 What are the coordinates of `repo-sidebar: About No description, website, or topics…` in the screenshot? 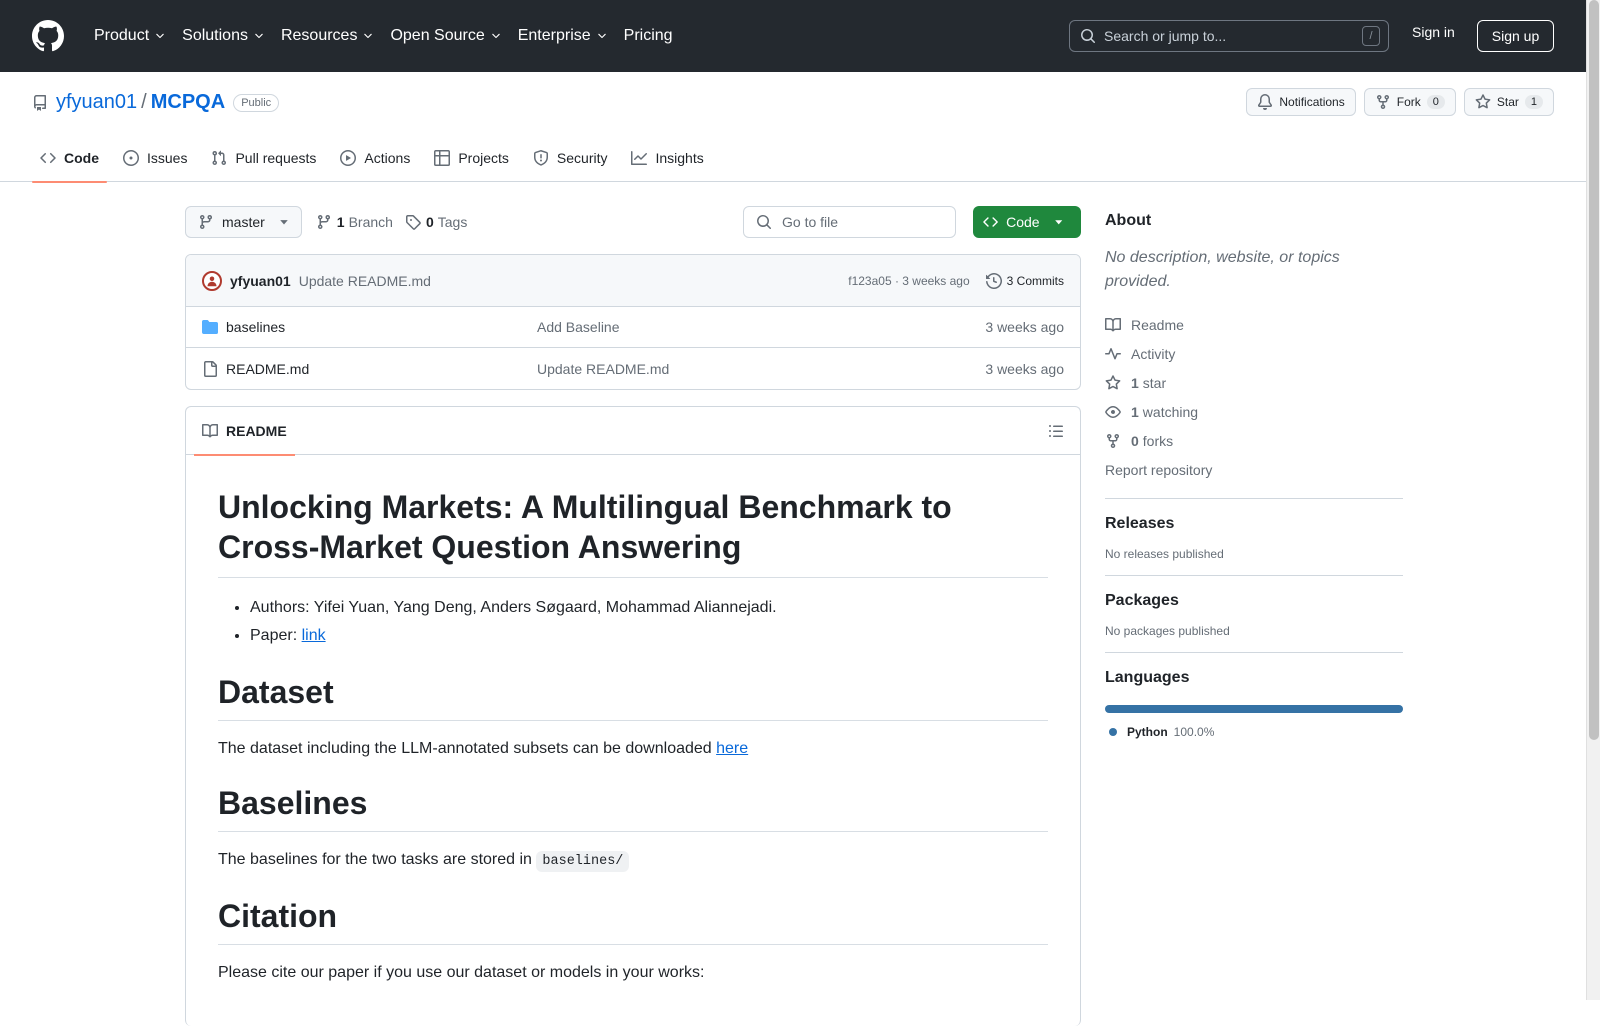 It's located at (1254, 472).